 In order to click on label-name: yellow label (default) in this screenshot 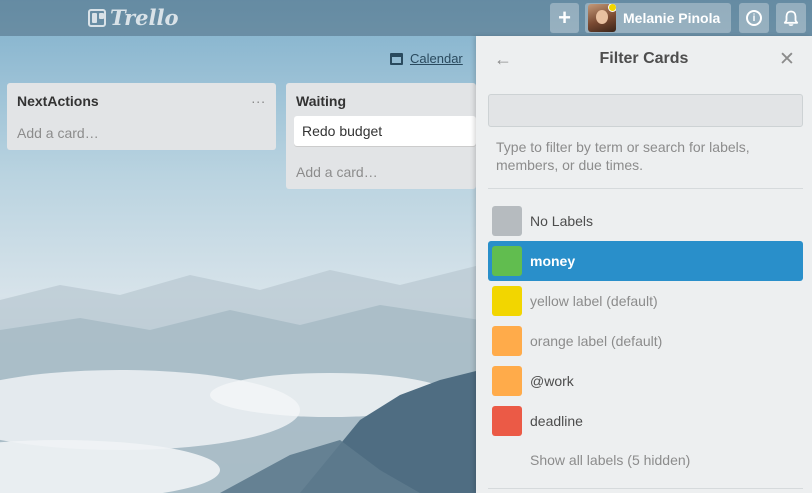, I will do `click(594, 301)`.